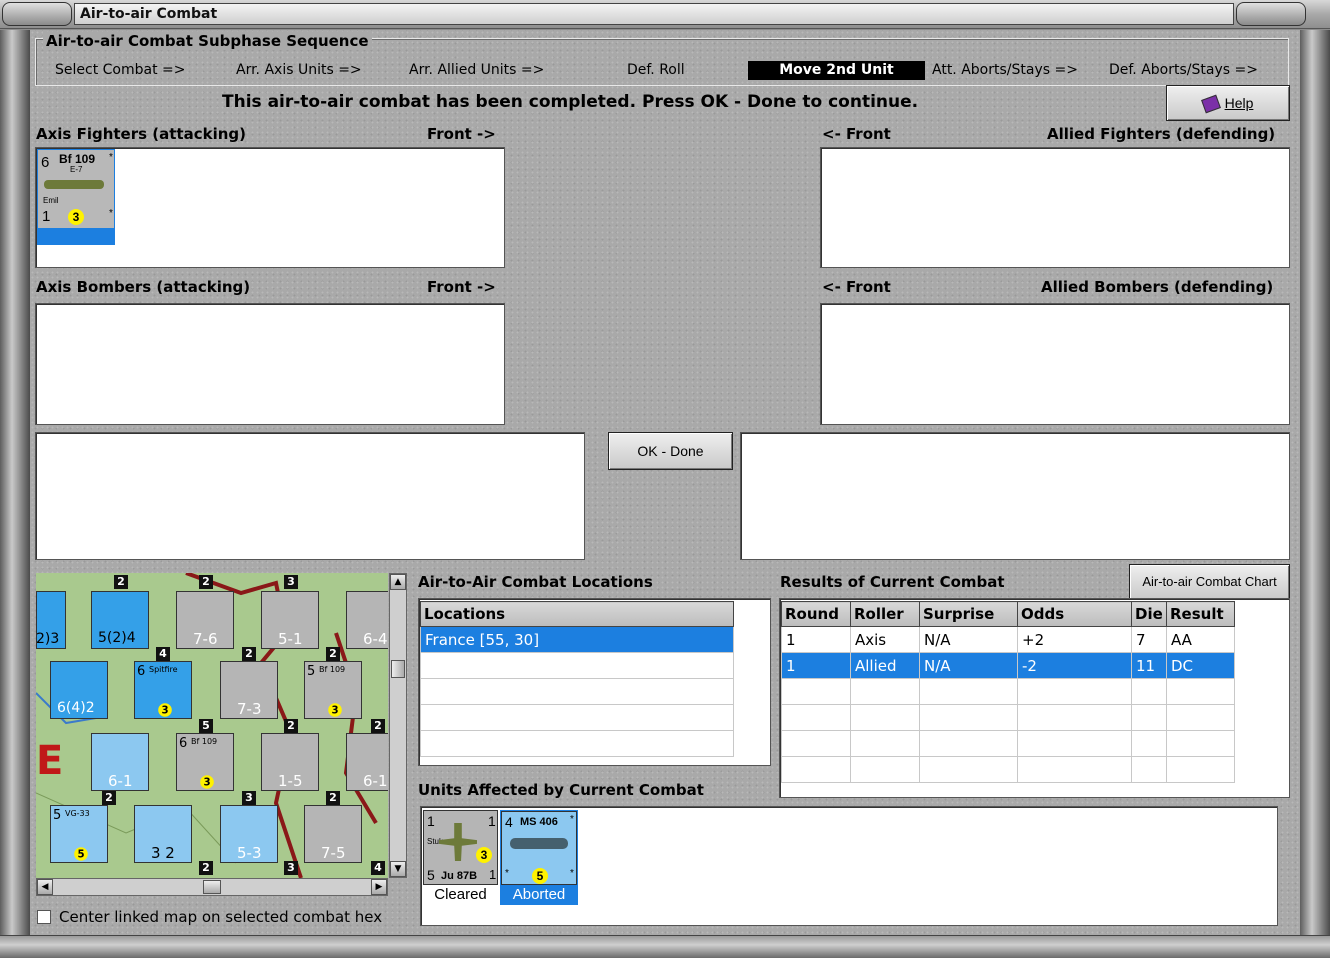  I want to click on axis-bombers-label: Axis Bombers (attacking), so click(143, 287).